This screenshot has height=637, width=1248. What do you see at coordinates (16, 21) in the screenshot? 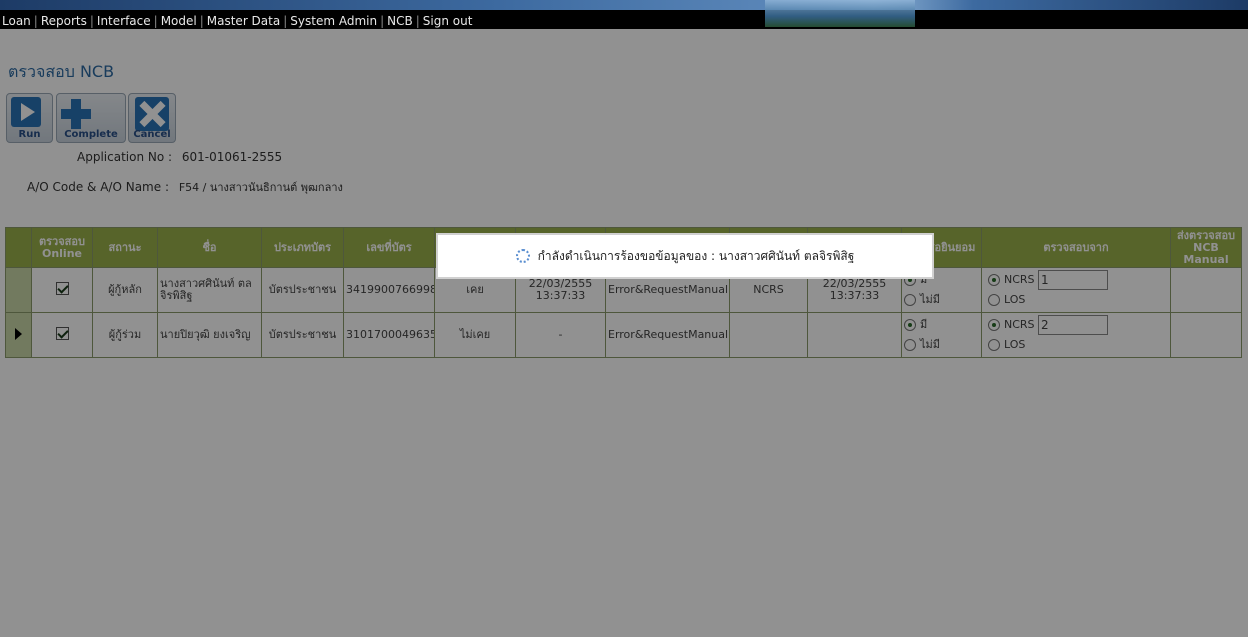
I see `menu-loan: Loan` at bounding box center [16, 21].